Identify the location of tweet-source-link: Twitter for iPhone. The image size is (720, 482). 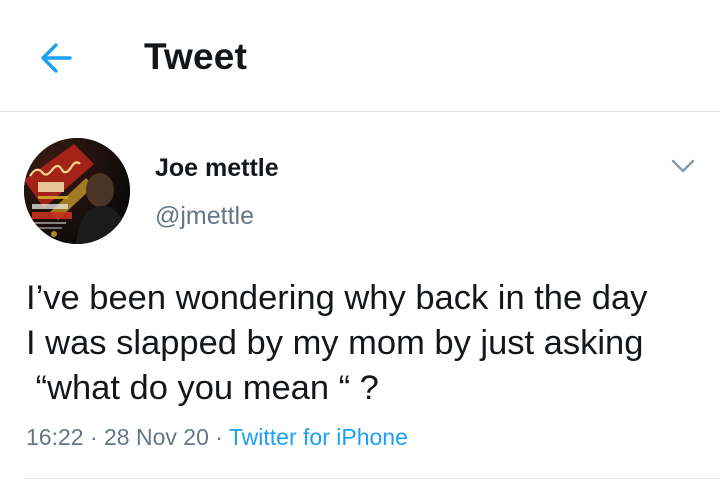
(318, 437).